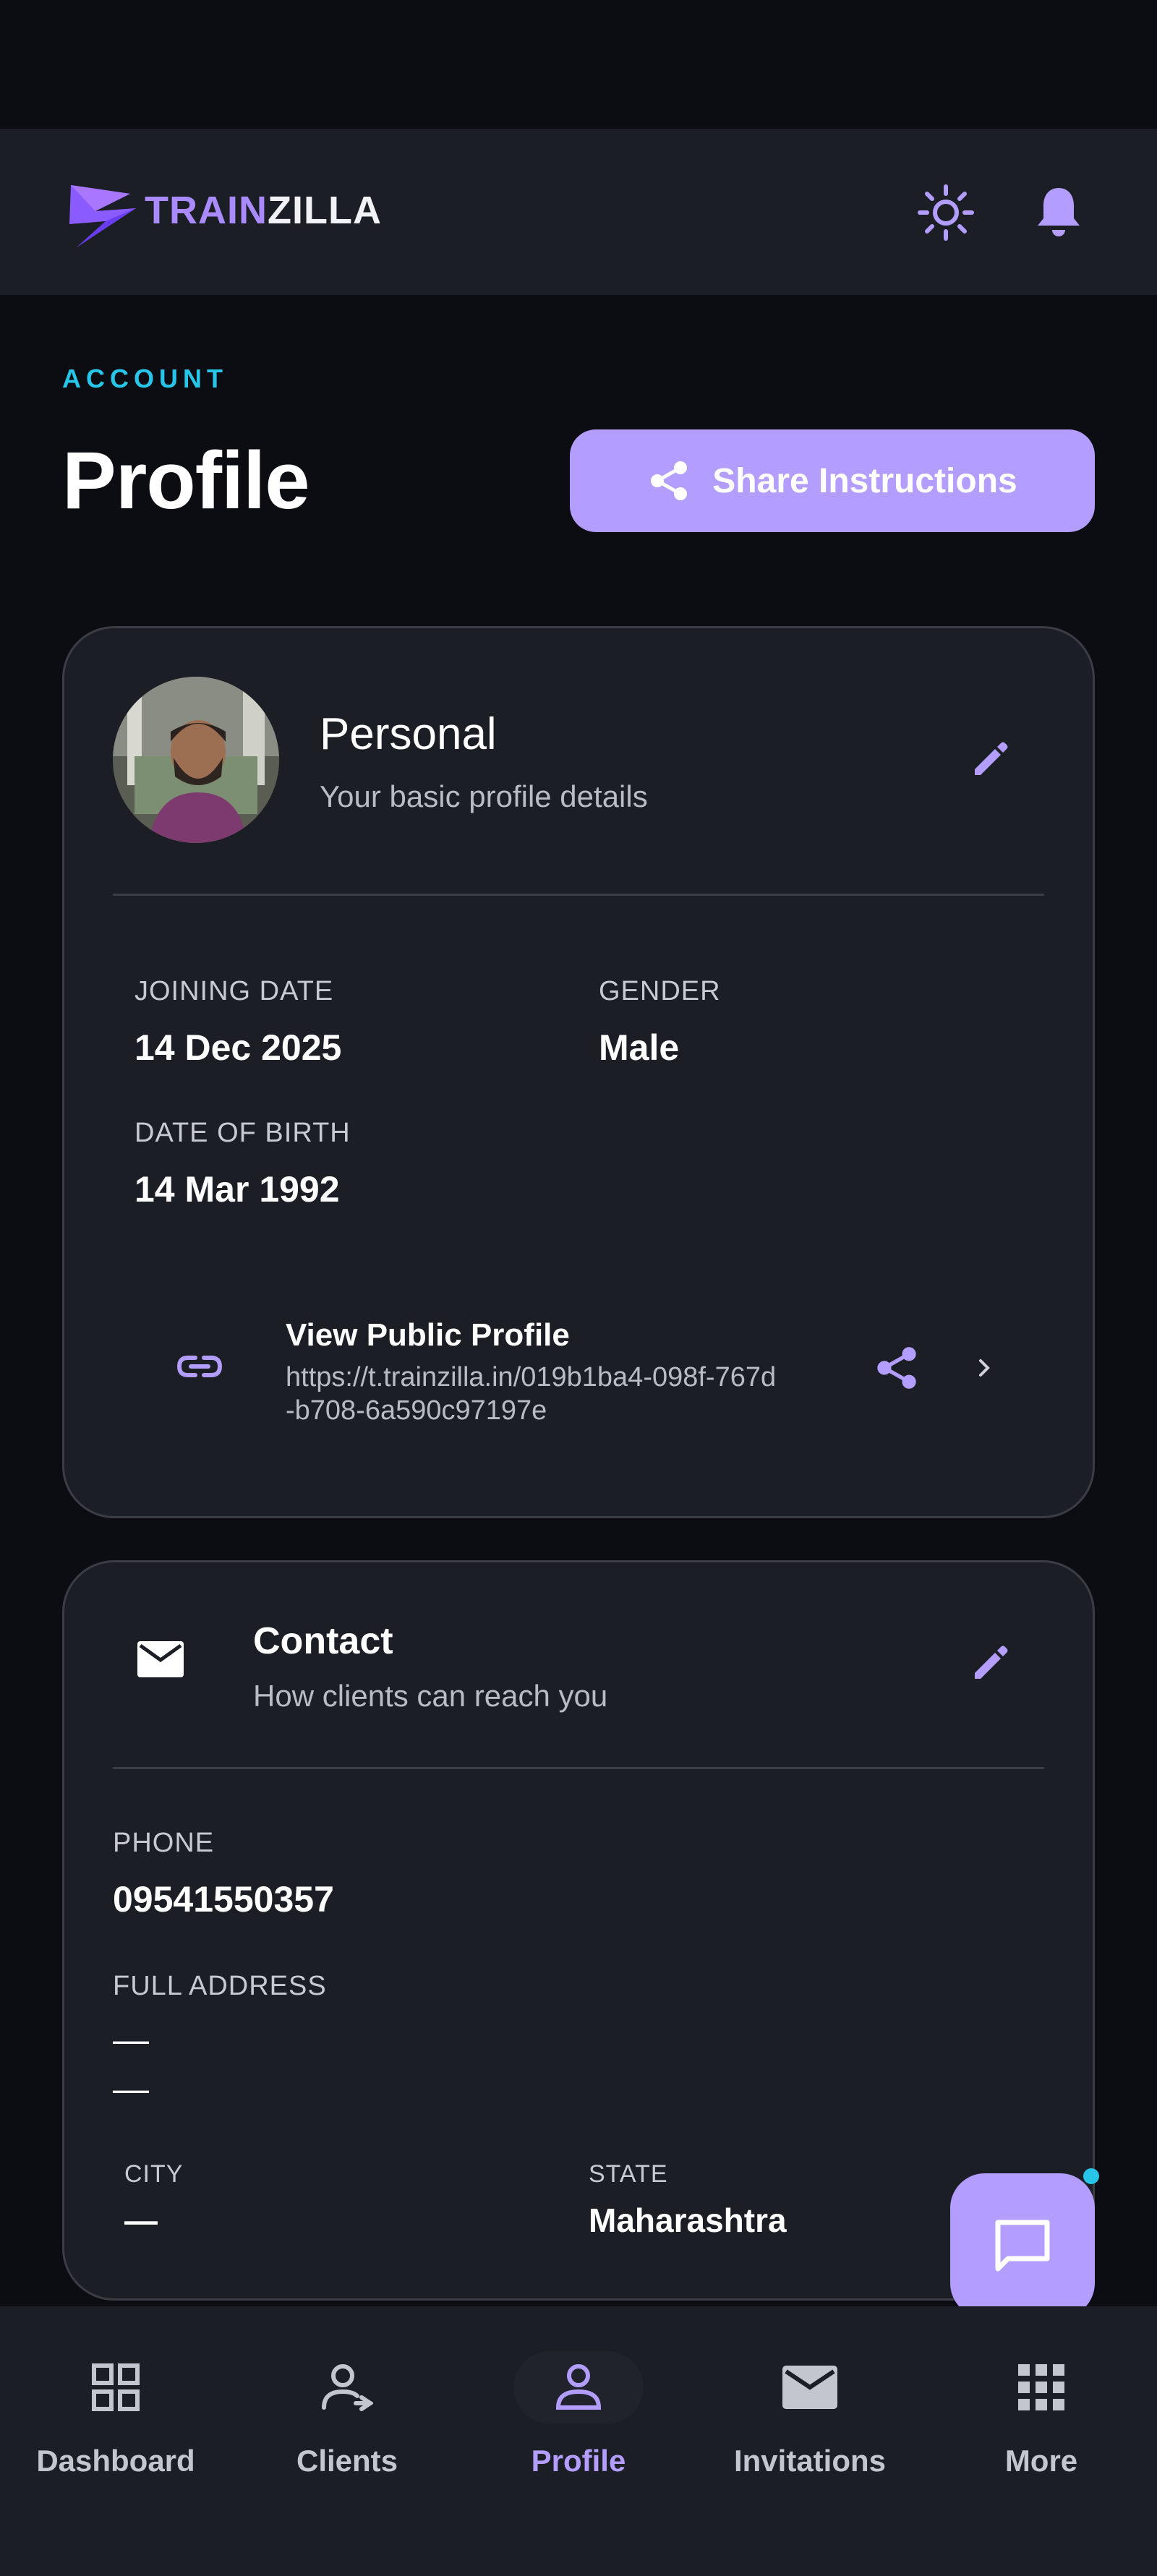 This screenshot has height=2576, width=1157. I want to click on brand-name: TRAINZILLA, so click(263, 210).